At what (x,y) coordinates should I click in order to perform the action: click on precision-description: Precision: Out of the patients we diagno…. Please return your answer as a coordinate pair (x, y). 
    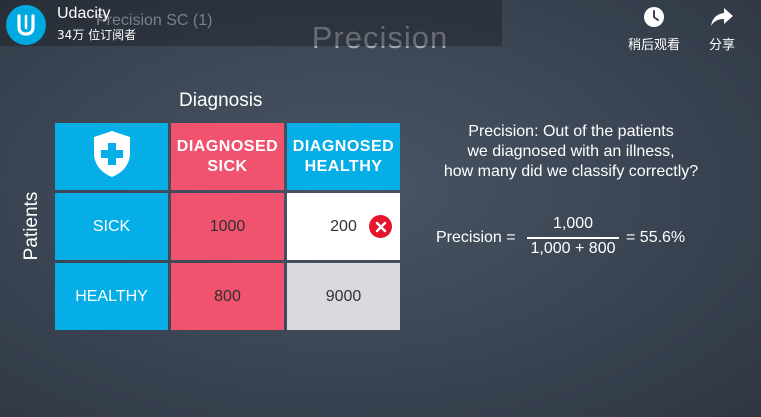
    Looking at the image, I should click on (571, 151).